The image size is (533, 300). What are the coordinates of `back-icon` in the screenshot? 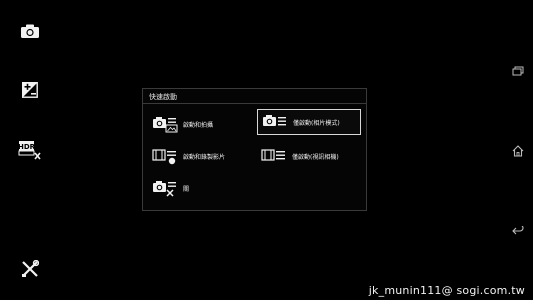 It's located at (518, 230).